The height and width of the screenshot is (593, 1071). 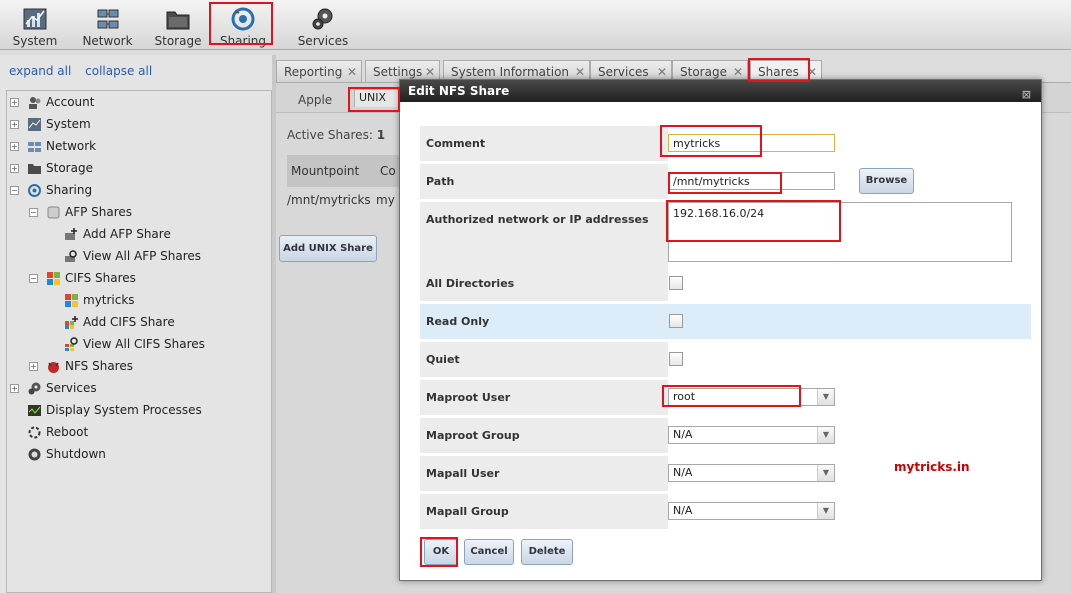 I want to click on collapse-all-link: collapse all, so click(x=118, y=71).